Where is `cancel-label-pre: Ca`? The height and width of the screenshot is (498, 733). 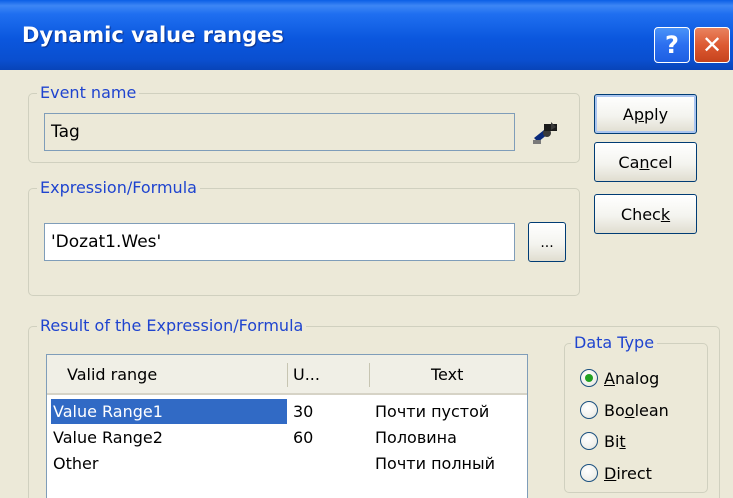
cancel-label-pre: Ca is located at coordinates (629, 162).